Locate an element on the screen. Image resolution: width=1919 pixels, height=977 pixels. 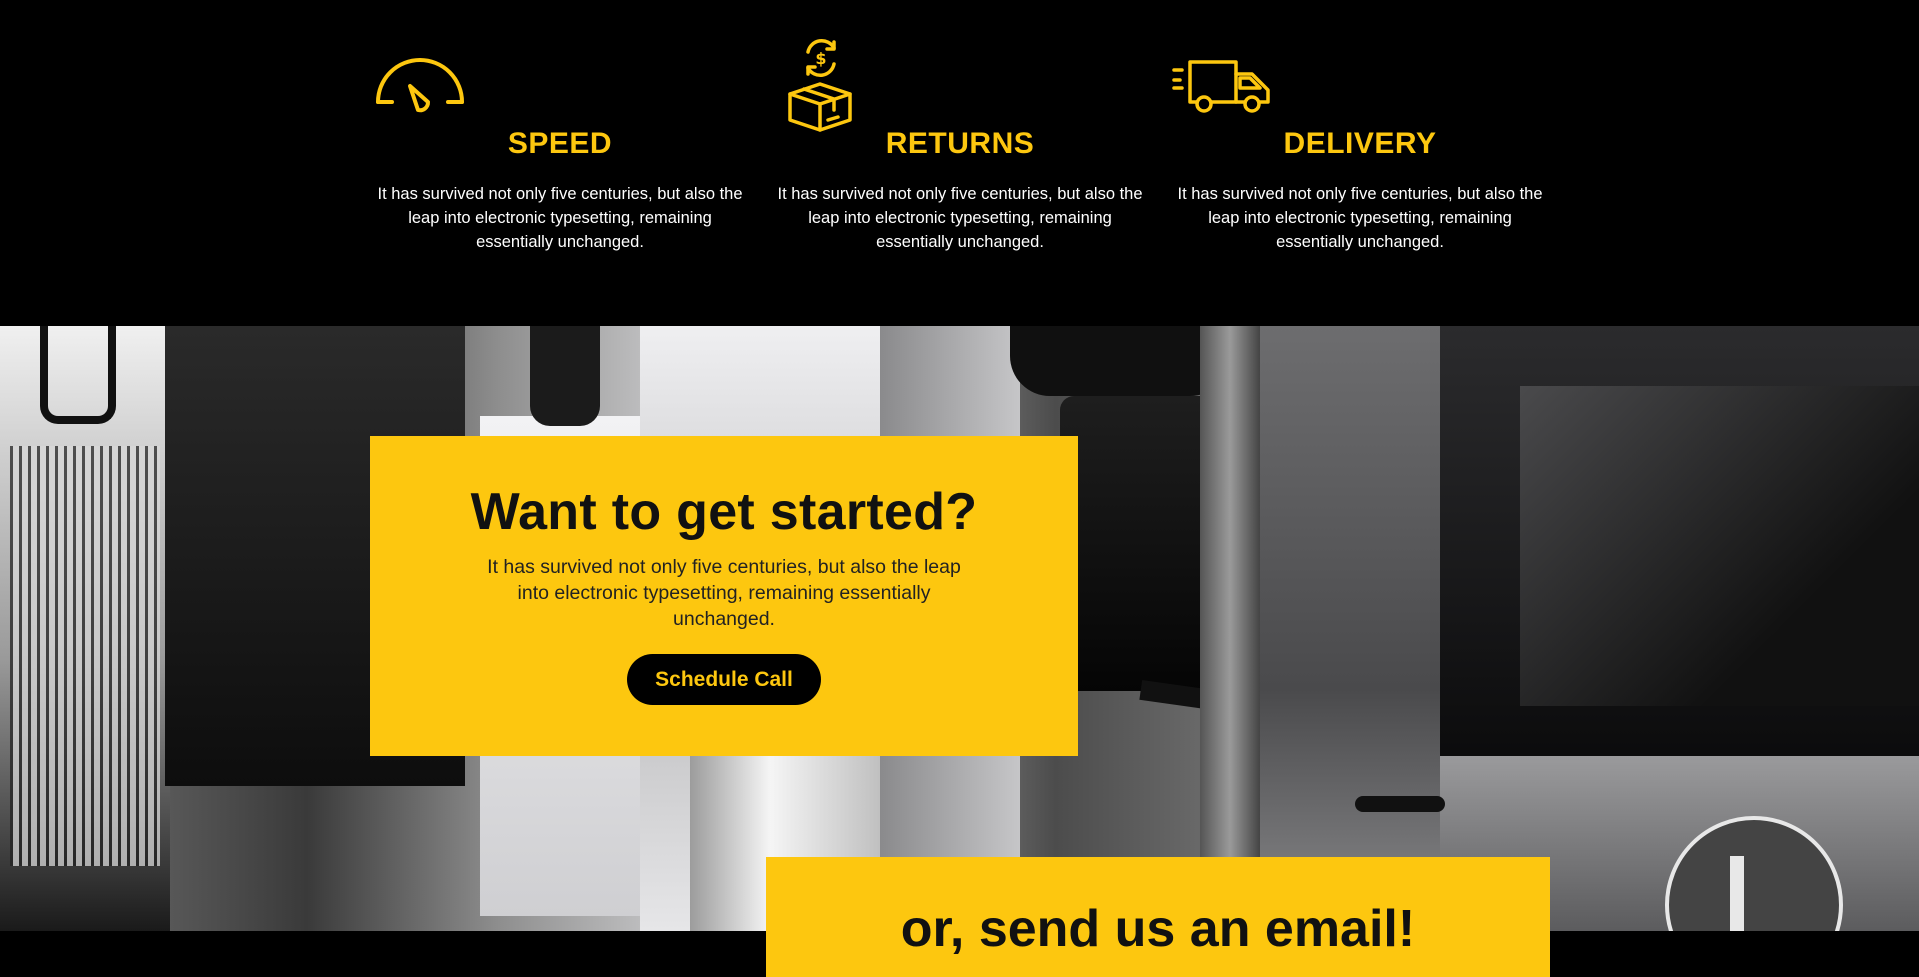
feature-title: SPEED is located at coordinates (560, 143).